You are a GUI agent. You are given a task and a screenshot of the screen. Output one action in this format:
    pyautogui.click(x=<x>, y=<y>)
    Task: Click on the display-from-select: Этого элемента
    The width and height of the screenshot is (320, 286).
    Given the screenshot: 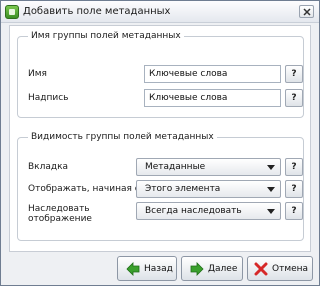 What is the action you would take?
    pyautogui.click(x=208, y=189)
    